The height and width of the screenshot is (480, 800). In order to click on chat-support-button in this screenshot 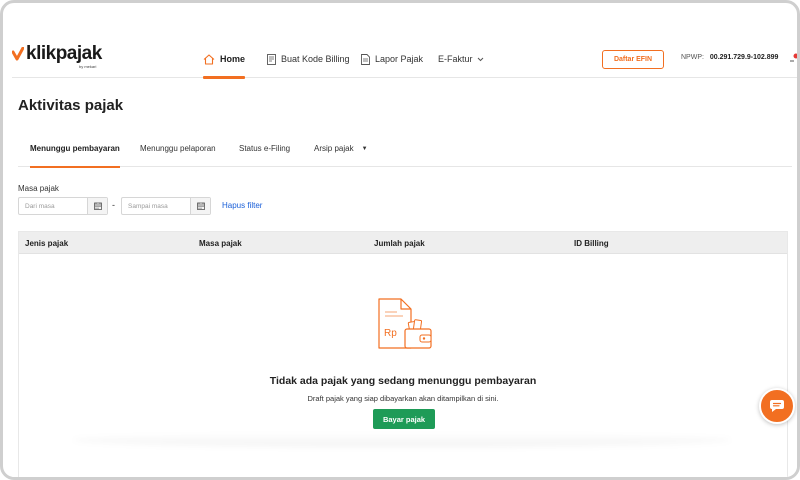, I will do `click(777, 406)`.